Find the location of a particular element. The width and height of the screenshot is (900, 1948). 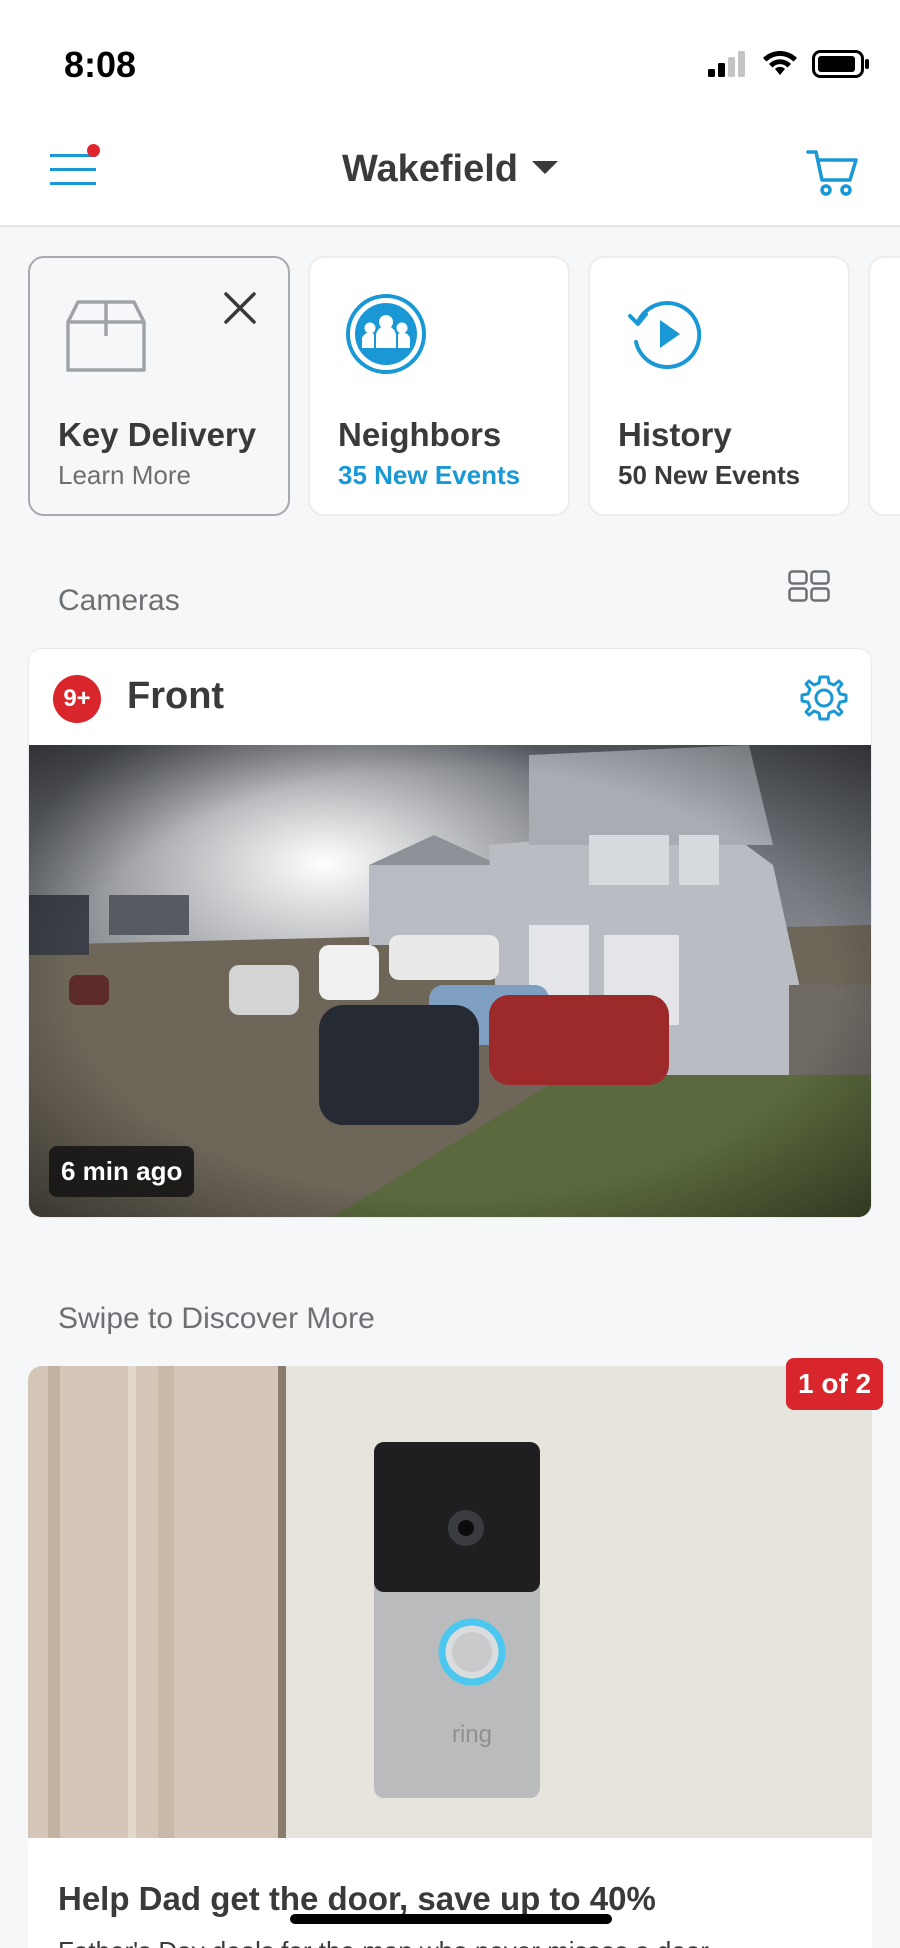

status-time: 8:08 is located at coordinates (100, 64).